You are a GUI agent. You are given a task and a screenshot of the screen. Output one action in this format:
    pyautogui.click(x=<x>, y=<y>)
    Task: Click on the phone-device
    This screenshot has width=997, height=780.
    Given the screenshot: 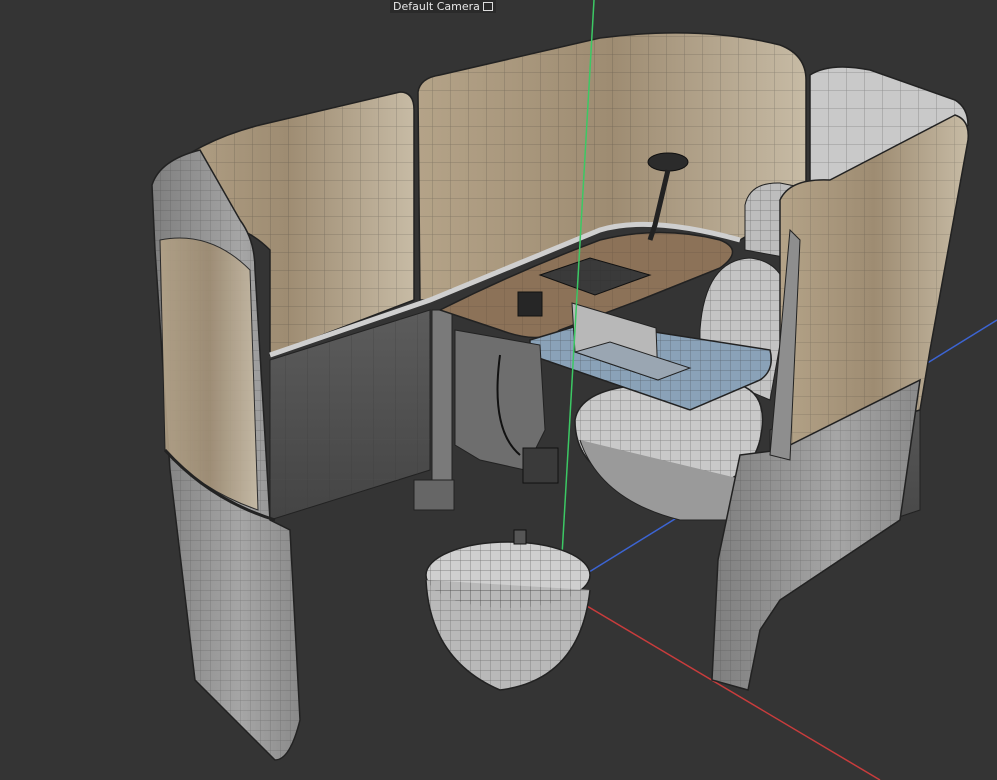 What is the action you would take?
    pyautogui.click(x=530, y=304)
    